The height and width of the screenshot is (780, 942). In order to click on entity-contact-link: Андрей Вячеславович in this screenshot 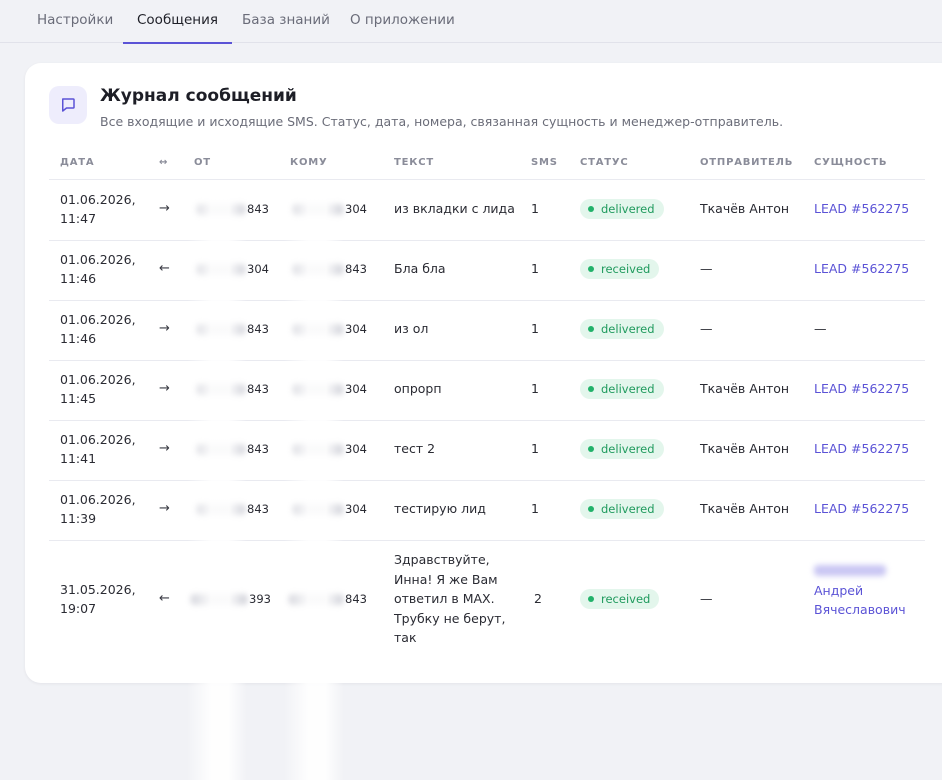, I will do `click(869, 590)`.